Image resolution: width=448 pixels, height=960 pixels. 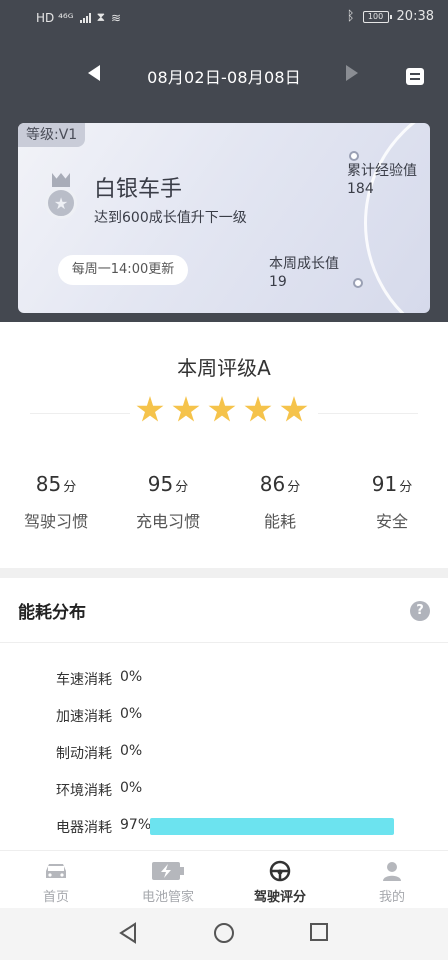 What do you see at coordinates (358, 283) in the screenshot?
I see `week-growth-marker` at bounding box center [358, 283].